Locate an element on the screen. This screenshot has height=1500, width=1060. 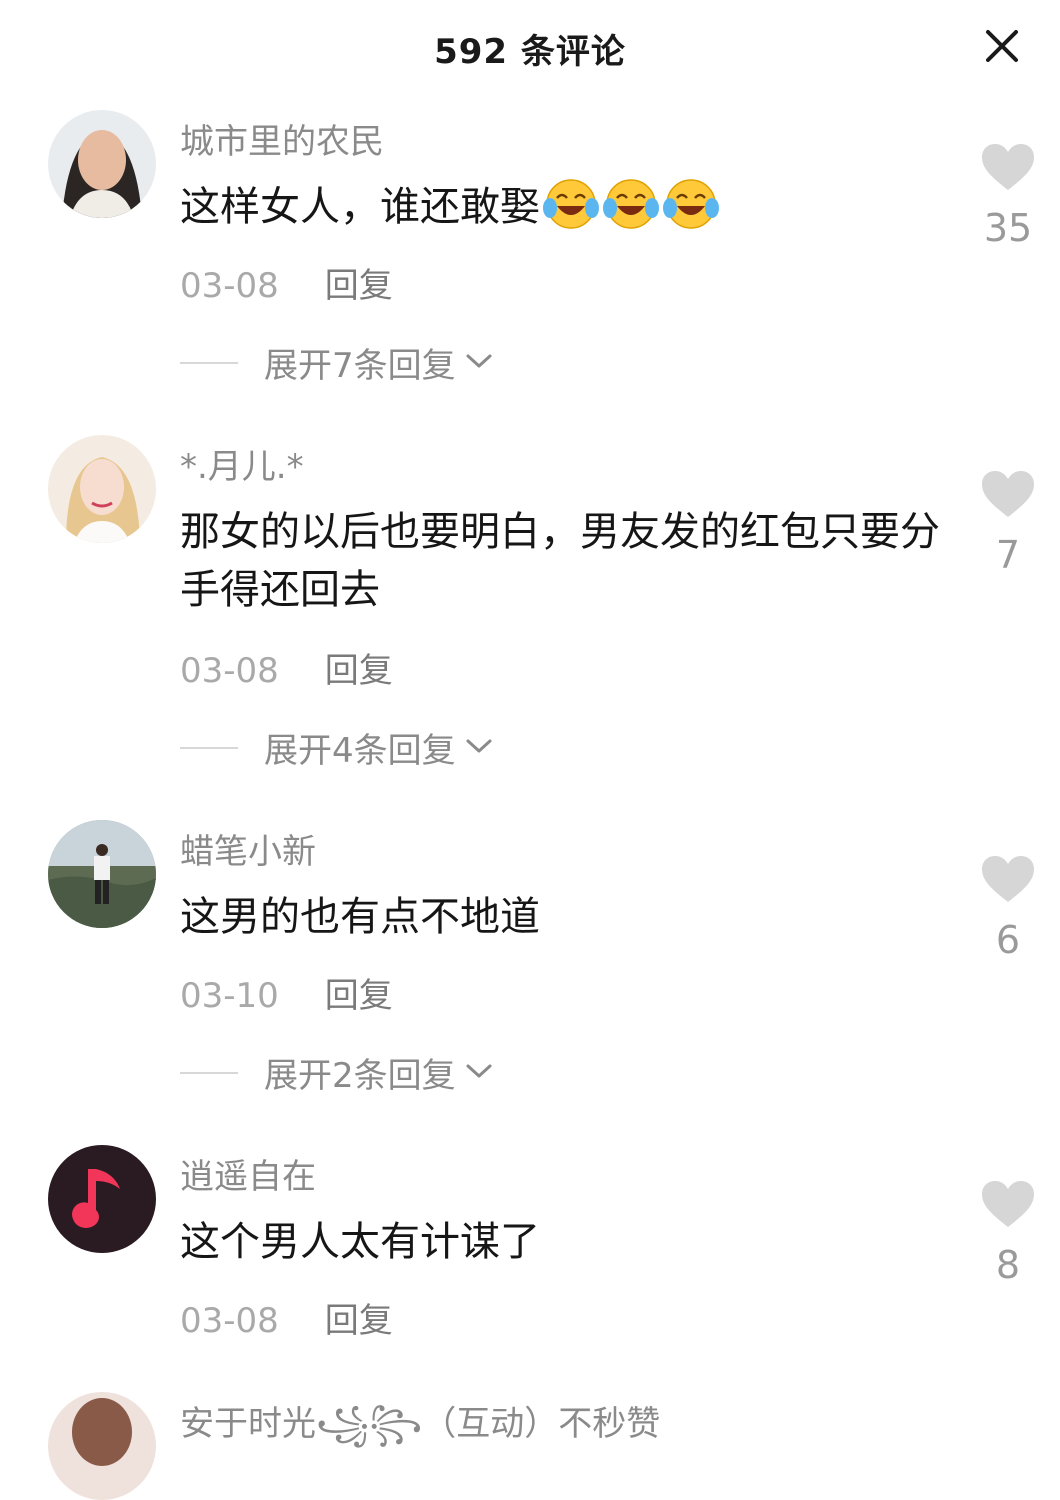
expand-replies-button: 展开7条回复 is located at coordinates (337, 362).